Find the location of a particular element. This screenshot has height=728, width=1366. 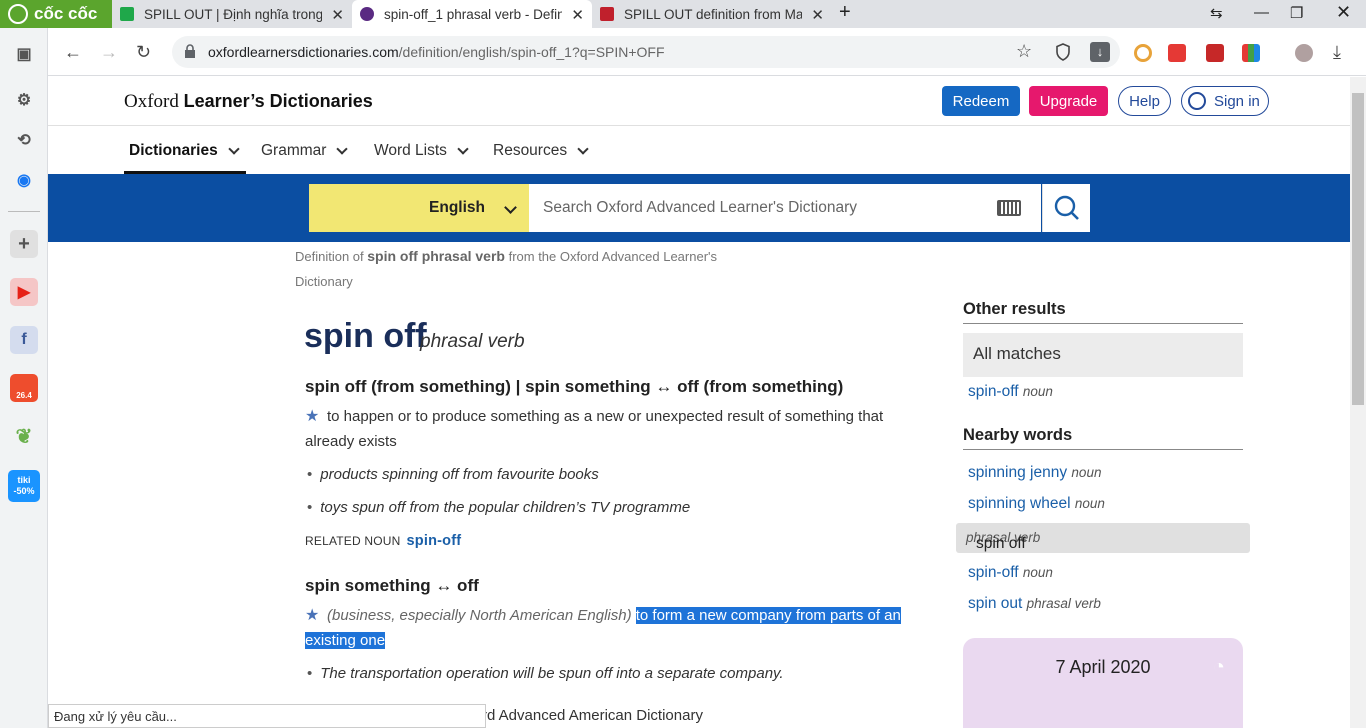

settings-icon: ⚙ is located at coordinates (24, 100).